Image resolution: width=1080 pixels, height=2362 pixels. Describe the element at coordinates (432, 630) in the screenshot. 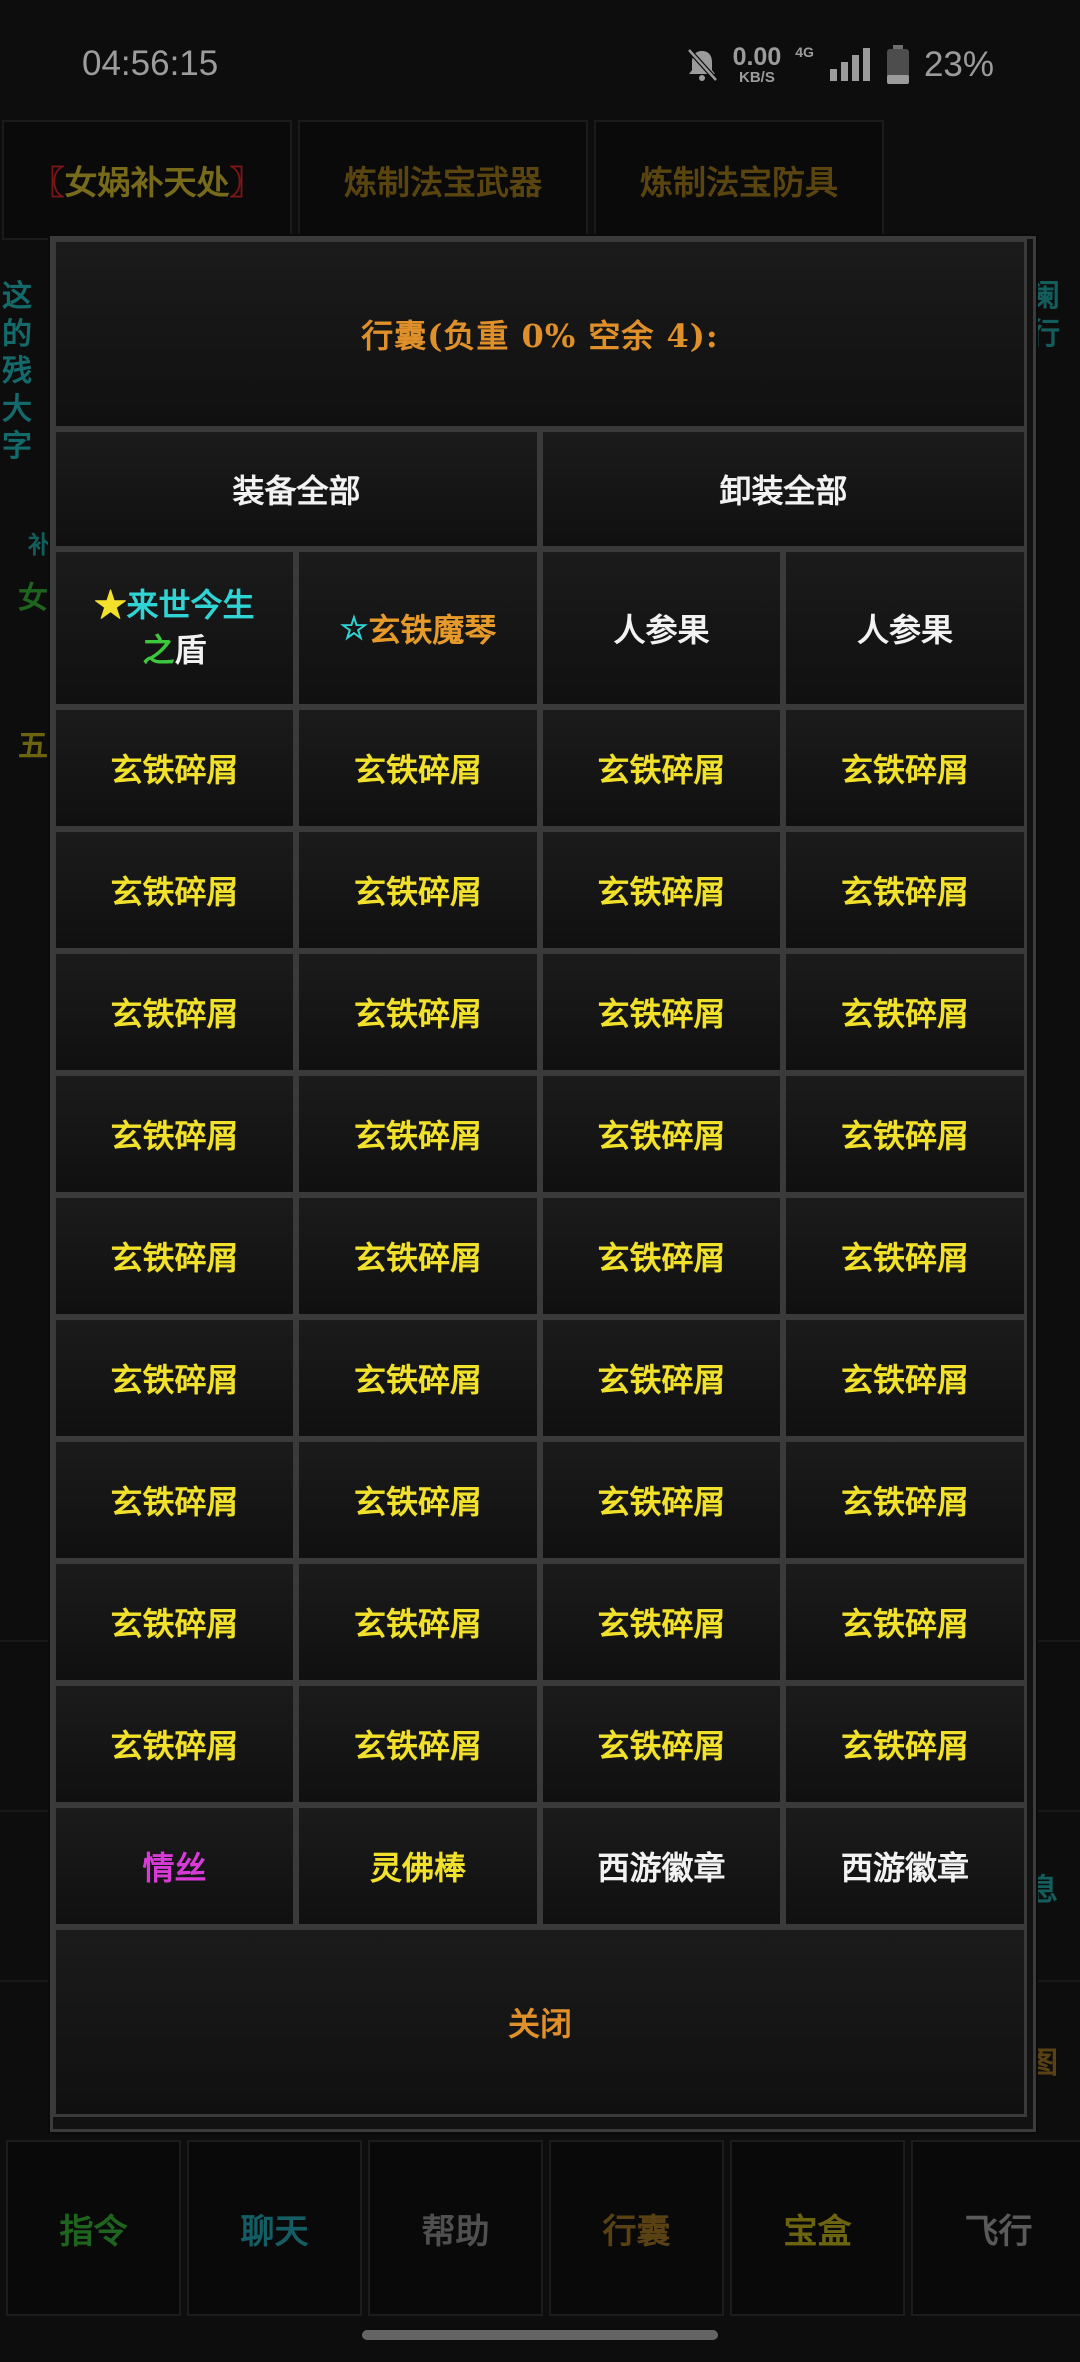

I see `item-name: 玄铁魔琴` at that location.